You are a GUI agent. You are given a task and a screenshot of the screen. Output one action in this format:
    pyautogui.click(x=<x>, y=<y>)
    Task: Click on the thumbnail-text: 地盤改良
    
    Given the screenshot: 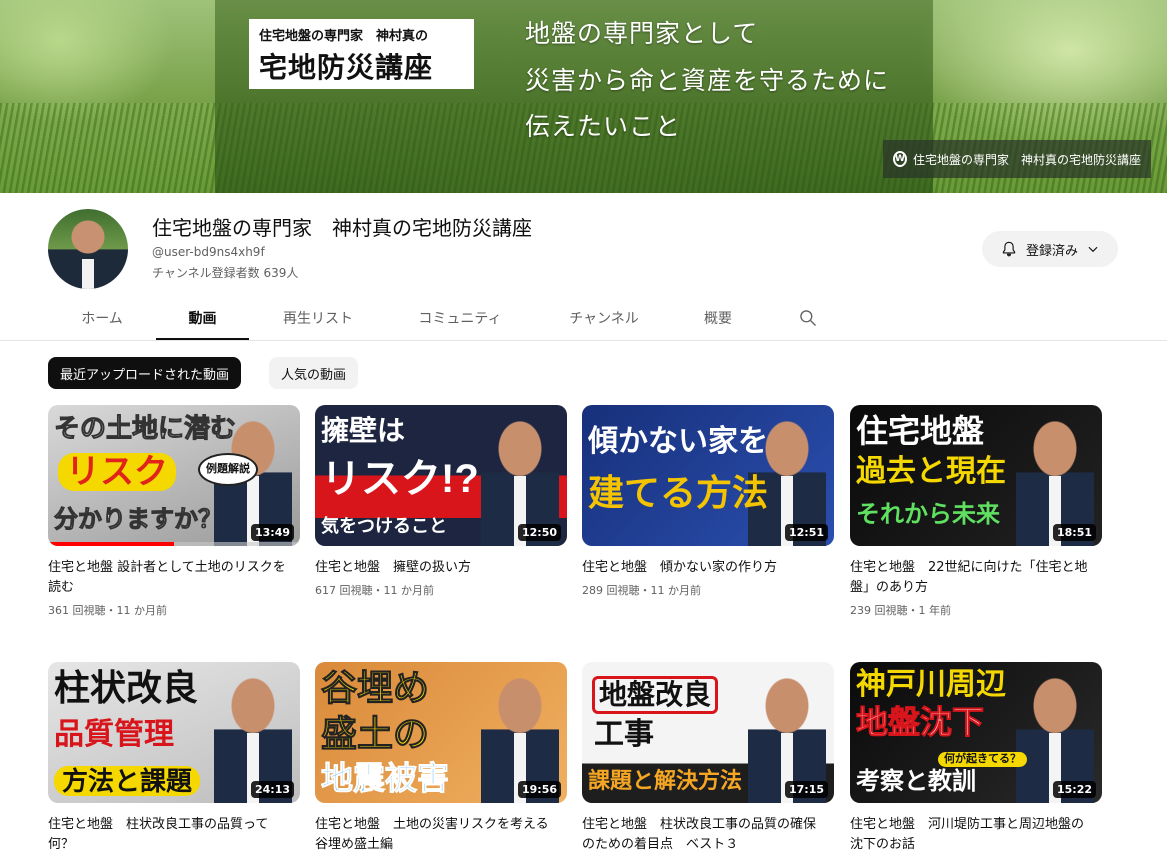 What is the action you would take?
    pyautogui.click(x=655, y=695)
    